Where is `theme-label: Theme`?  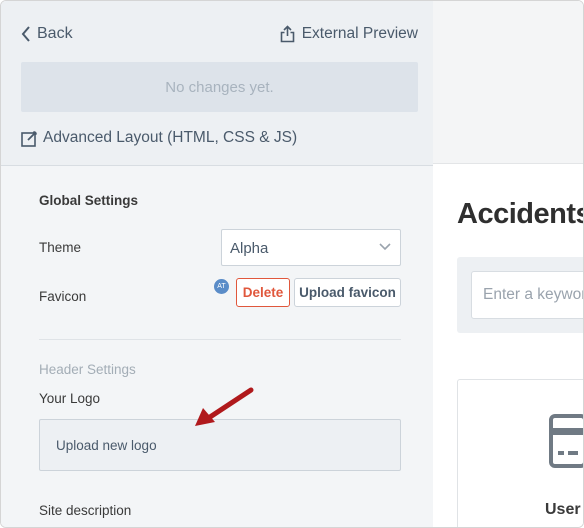 theme-label: Theme is located at coordinates (60, 247).